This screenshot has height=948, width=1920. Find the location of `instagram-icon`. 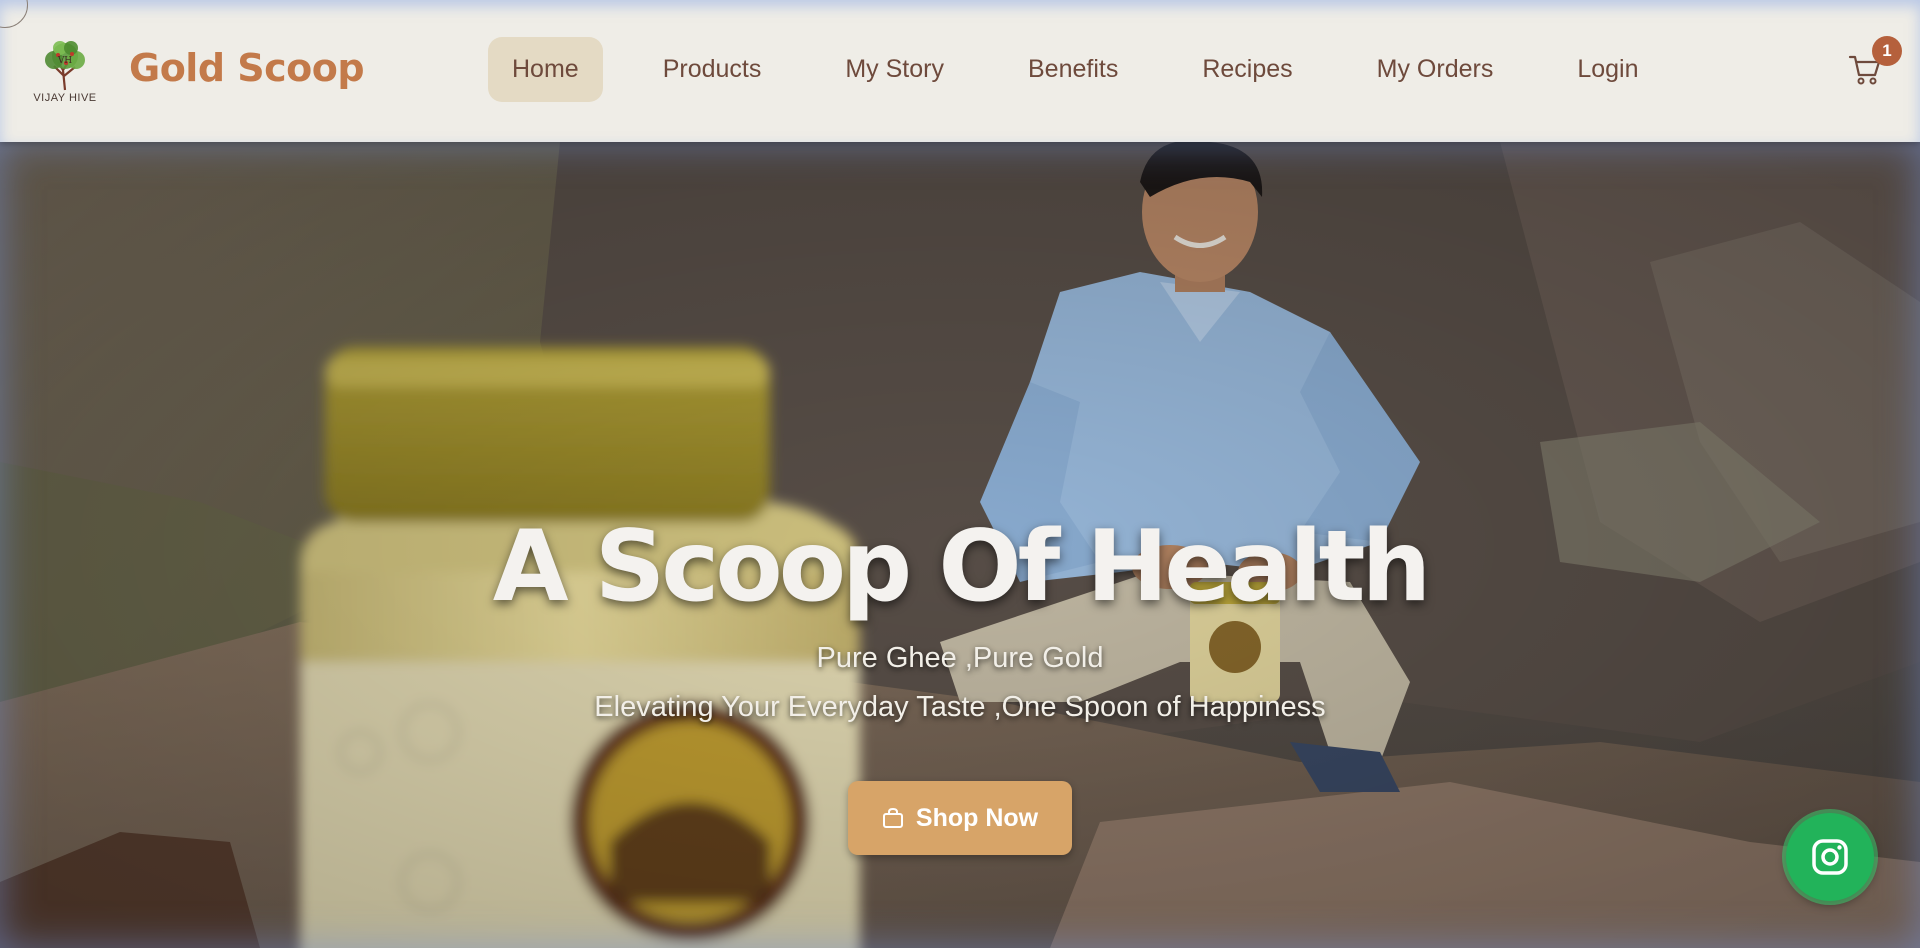

instagram-icon is located at coordinates (1830, 857).